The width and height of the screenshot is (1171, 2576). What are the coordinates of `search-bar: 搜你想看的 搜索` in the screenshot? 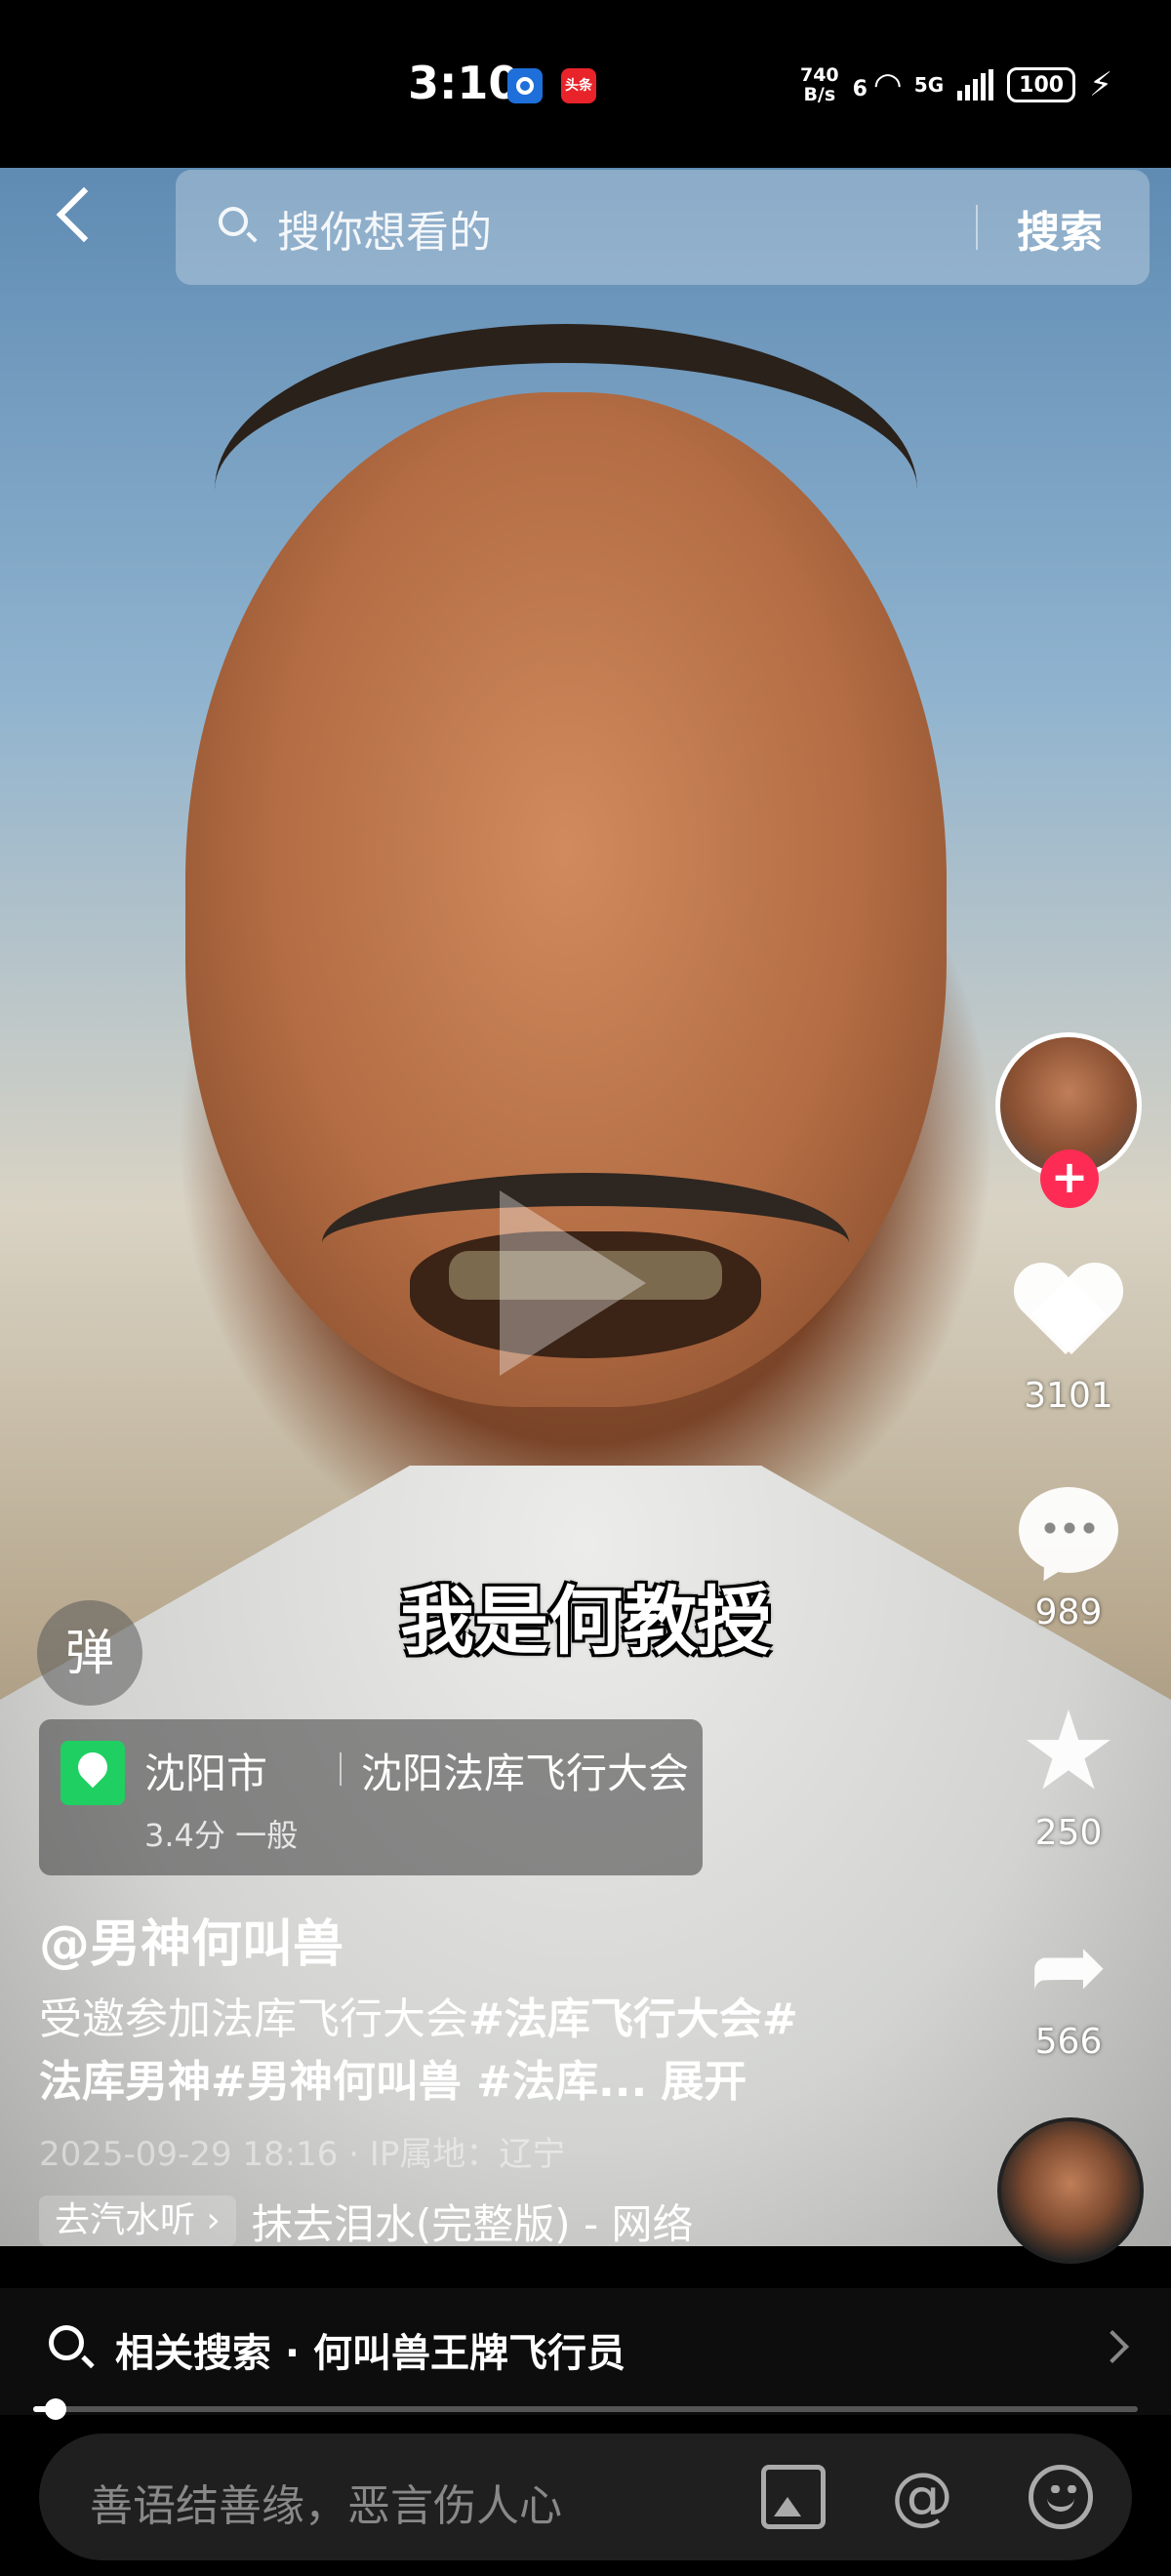 It's located at (663, 227).